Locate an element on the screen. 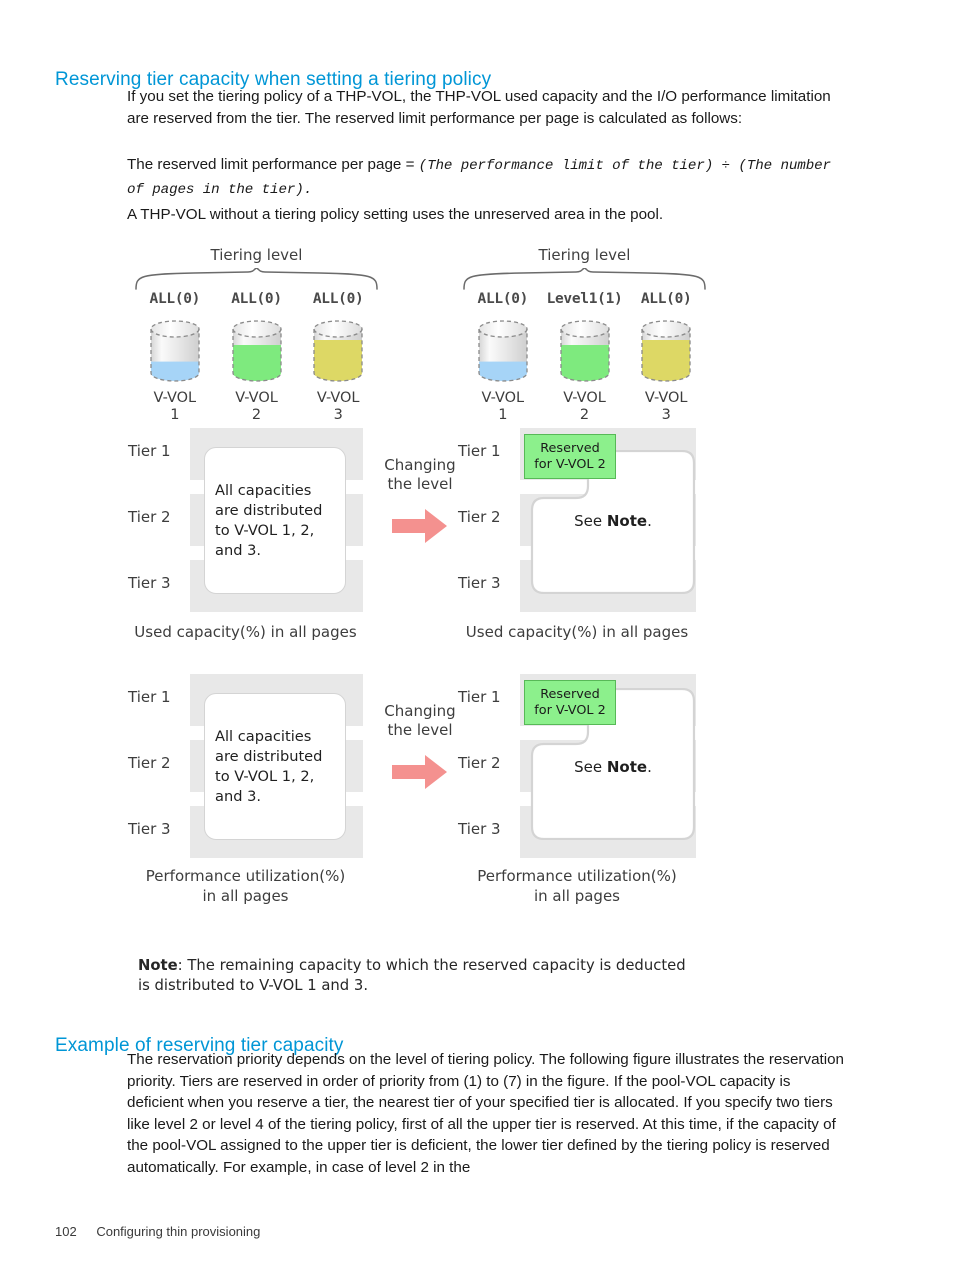 Image resolution: width=954 pixels, height=1271 pixels. policy-label-vvol3-after: ALL(0) is located at coordinates (666, 299).